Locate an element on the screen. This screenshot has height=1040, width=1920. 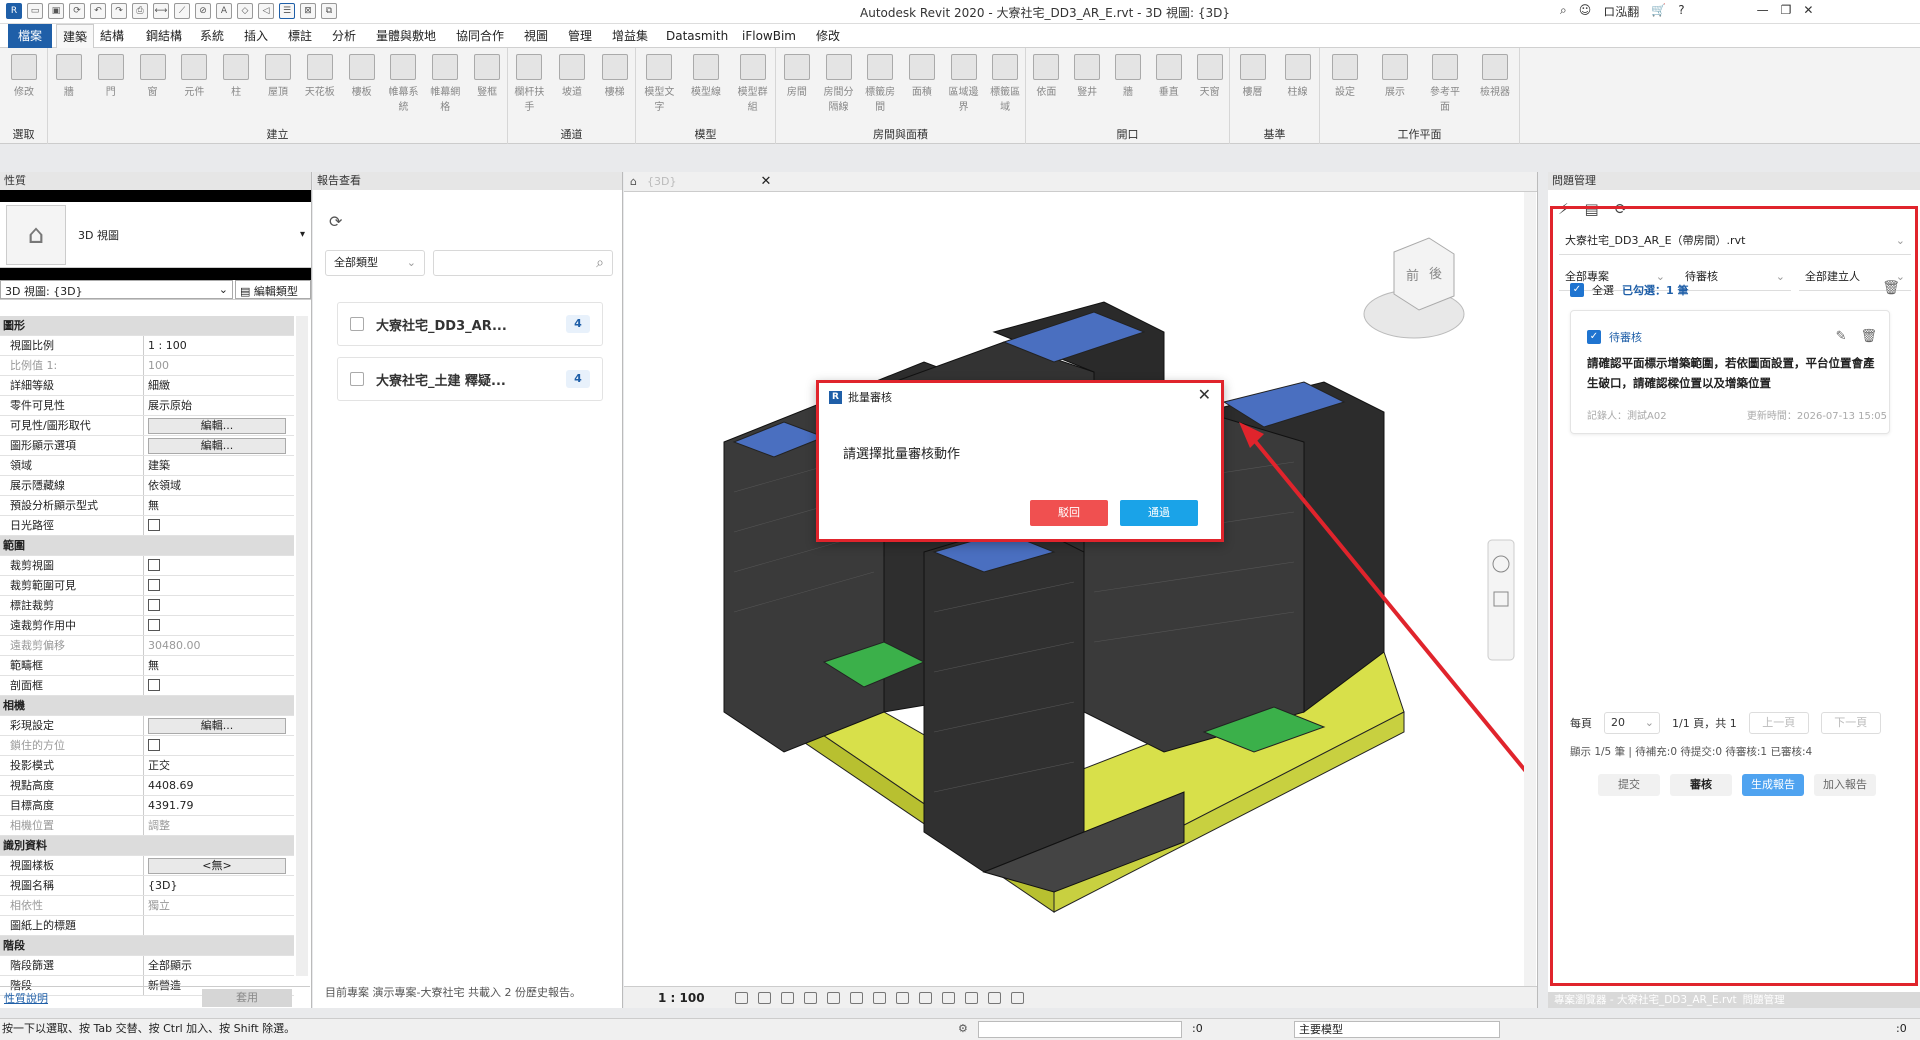
issue-checkbox: ✓ is located at coordinates (1594, 337).